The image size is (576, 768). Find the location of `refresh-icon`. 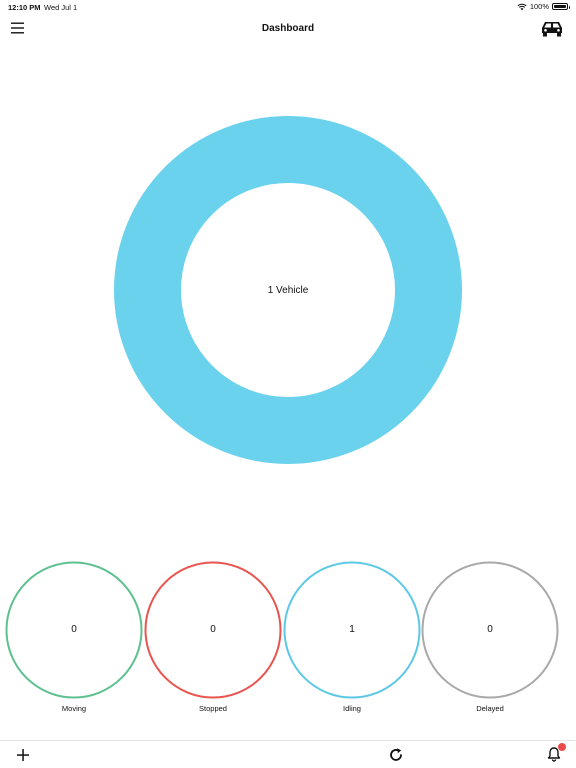

refresh-icon is located at coordinates (396, 755).